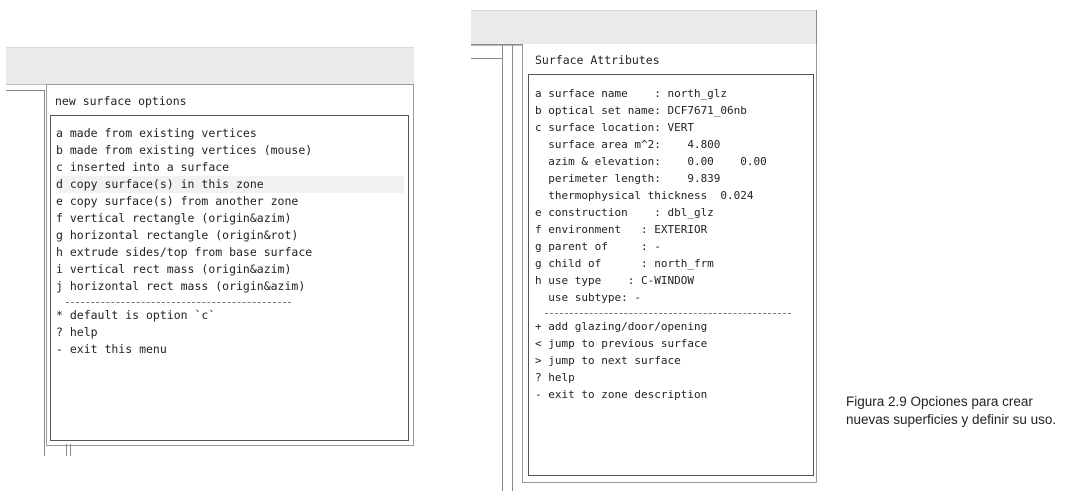 The width and height of the screenshot is (1071, 491). What do you see at coordinates (673, 280) in the screenshot?
I see `attr-use-type: h use type : C-WINDOW` at bounding box center [673, 280].